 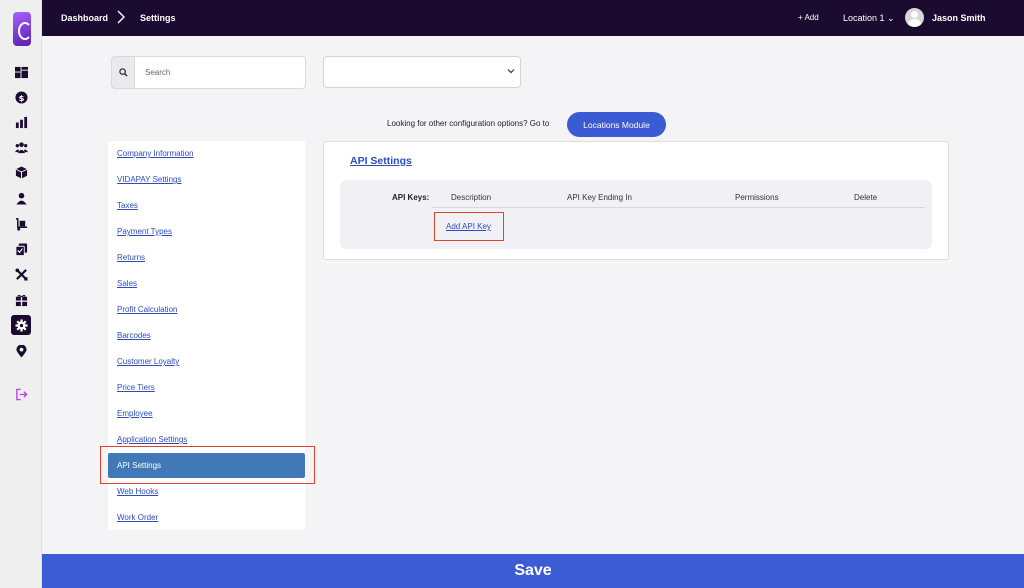 I want to click on settings-item-web-hooks: Web Hooks, so click(x=137, y=491).